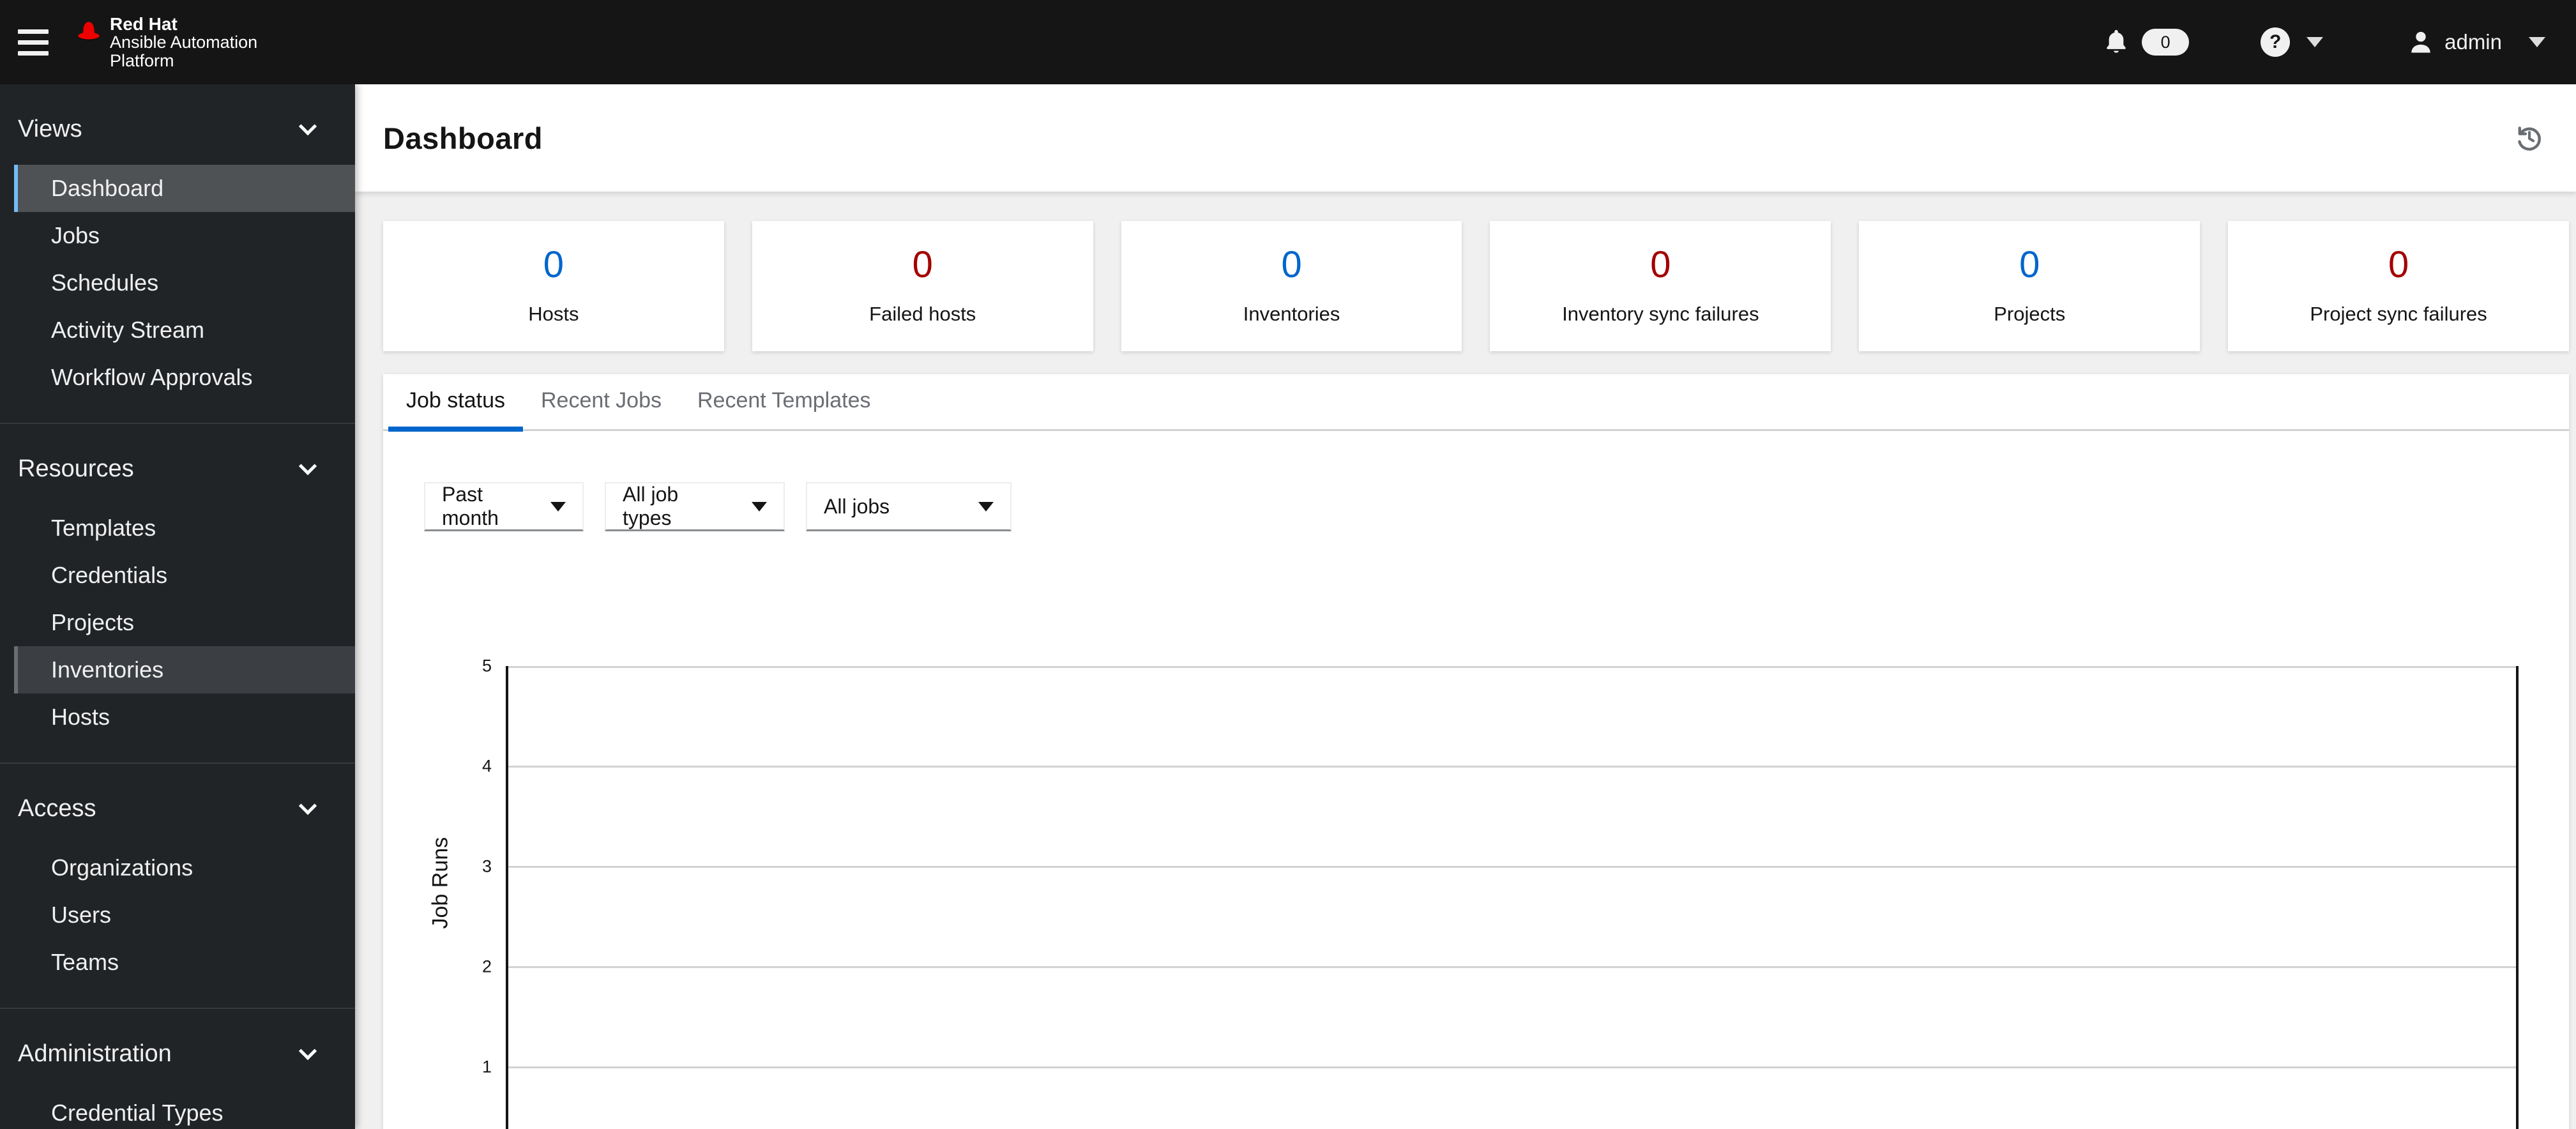 This screenshot has height=1129, width=2576. I want to click on nav-group-title: Views, so click(50, 128).